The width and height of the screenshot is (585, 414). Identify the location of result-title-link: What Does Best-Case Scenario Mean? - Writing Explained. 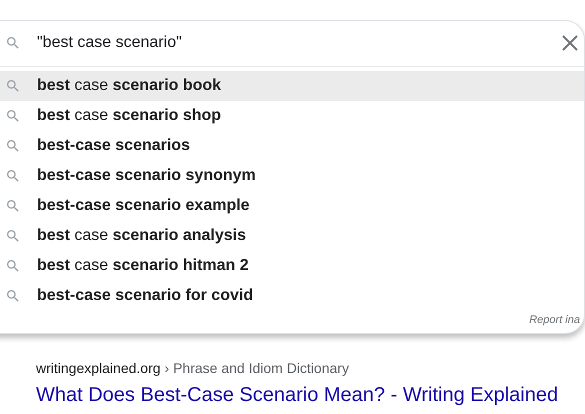
(310, 395).